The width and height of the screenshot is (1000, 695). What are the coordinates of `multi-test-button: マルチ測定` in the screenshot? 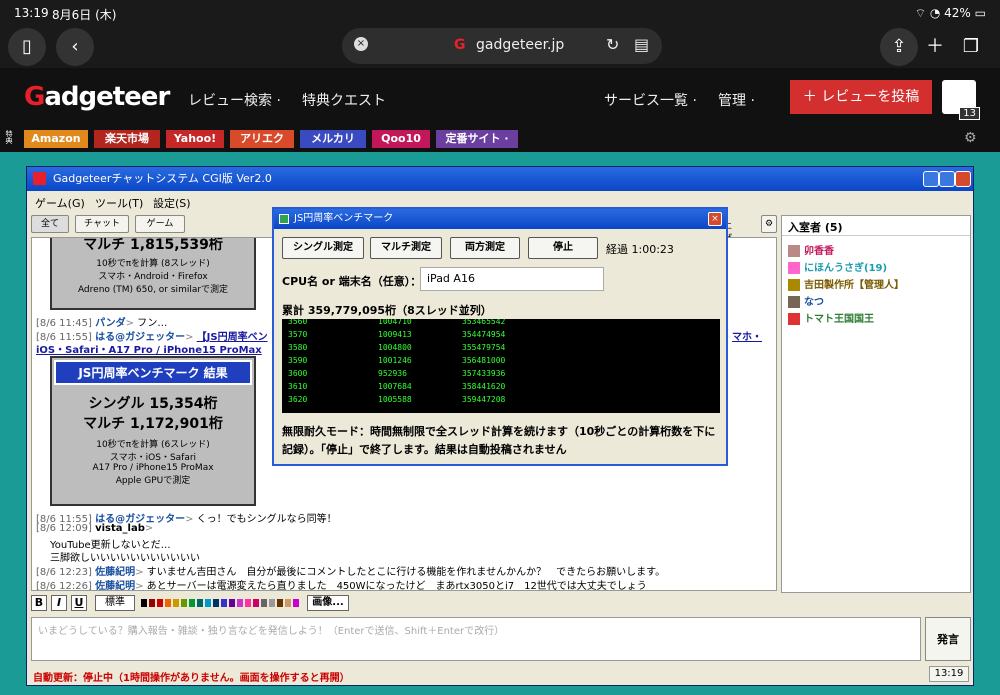 It's located at (406, 248).